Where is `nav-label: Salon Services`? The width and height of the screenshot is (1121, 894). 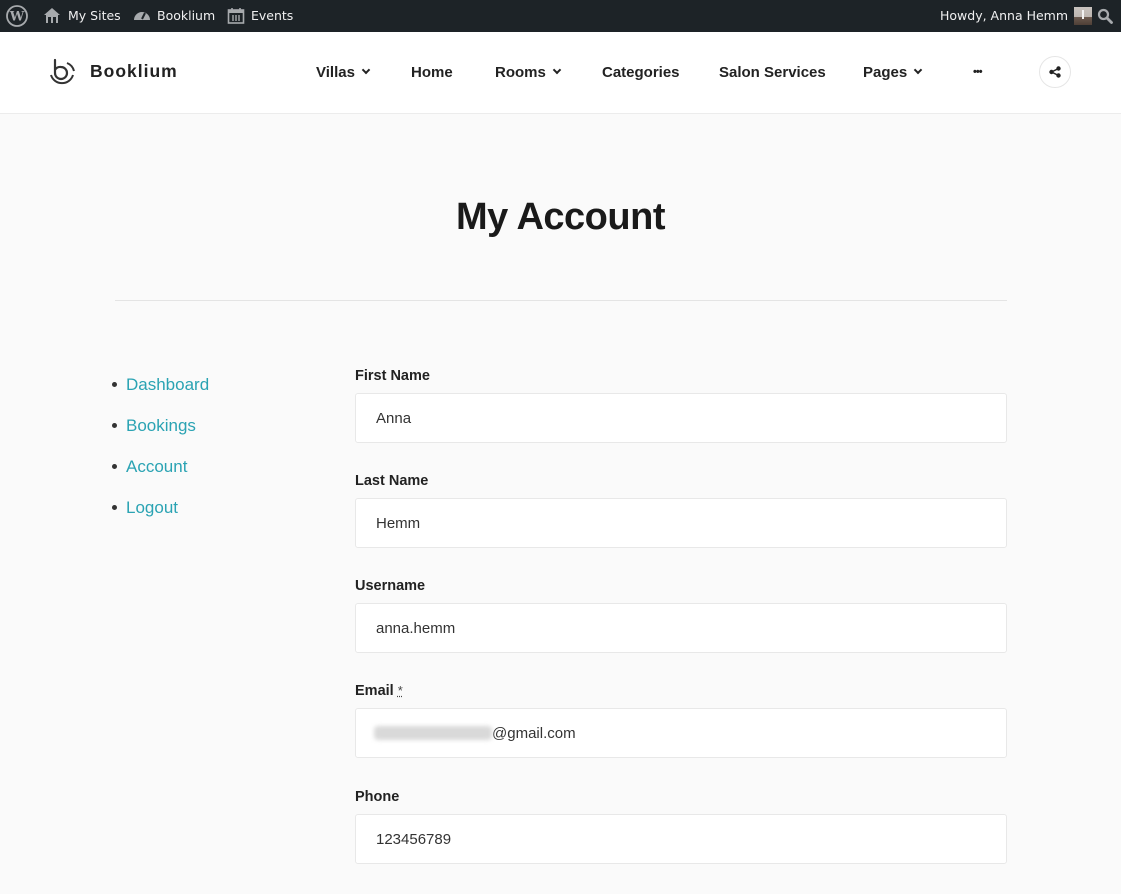
nav-label: Salon Services is located at coordinates (772, 72).